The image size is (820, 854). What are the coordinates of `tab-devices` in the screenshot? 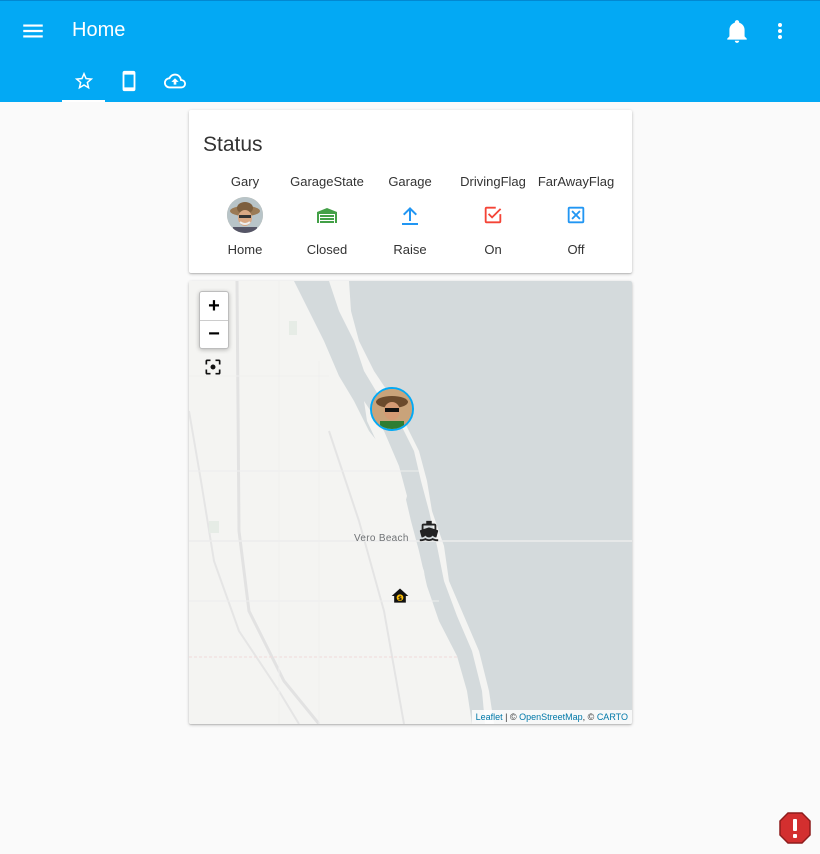 It's located at (129, 81).